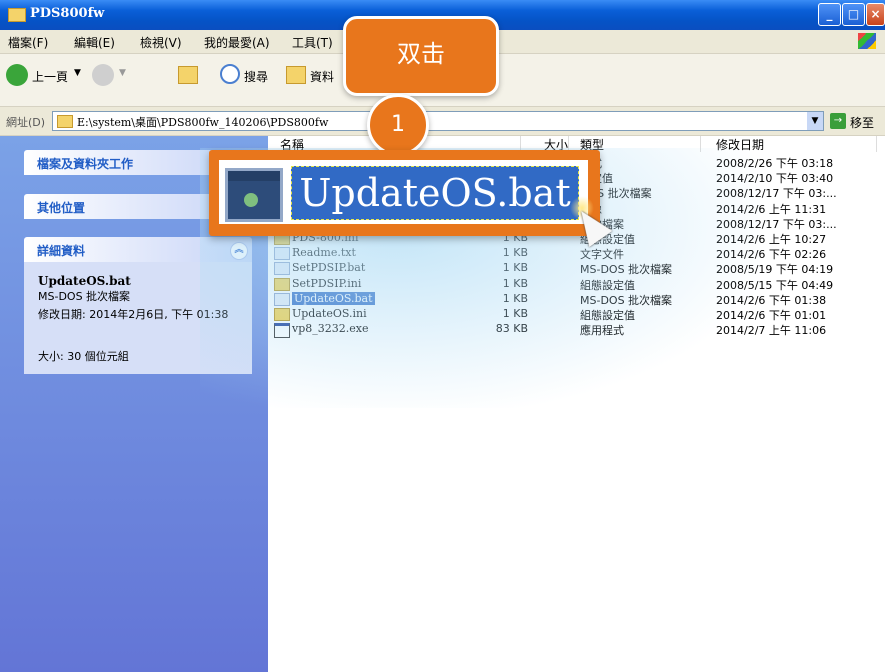 Image resolution: width=885 pixels, height=672 pixels. I want to click on back-dropdown-icon: ▼, so click(77, 73).